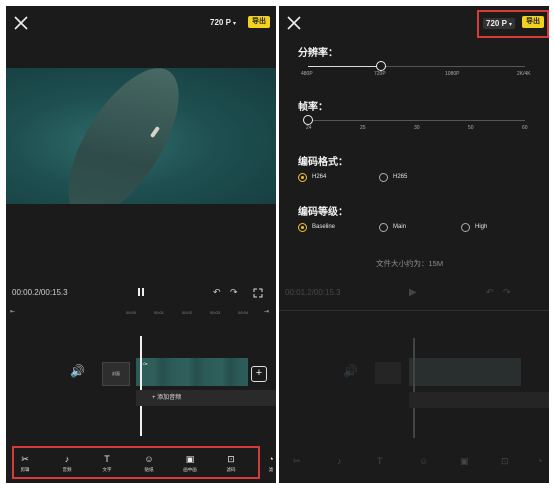 The image size is (554, 489). What do you see at coordinates (131, 312) in the screenshot?
I see `ruler-tick: 00:00` at bounding box center [131, 312].